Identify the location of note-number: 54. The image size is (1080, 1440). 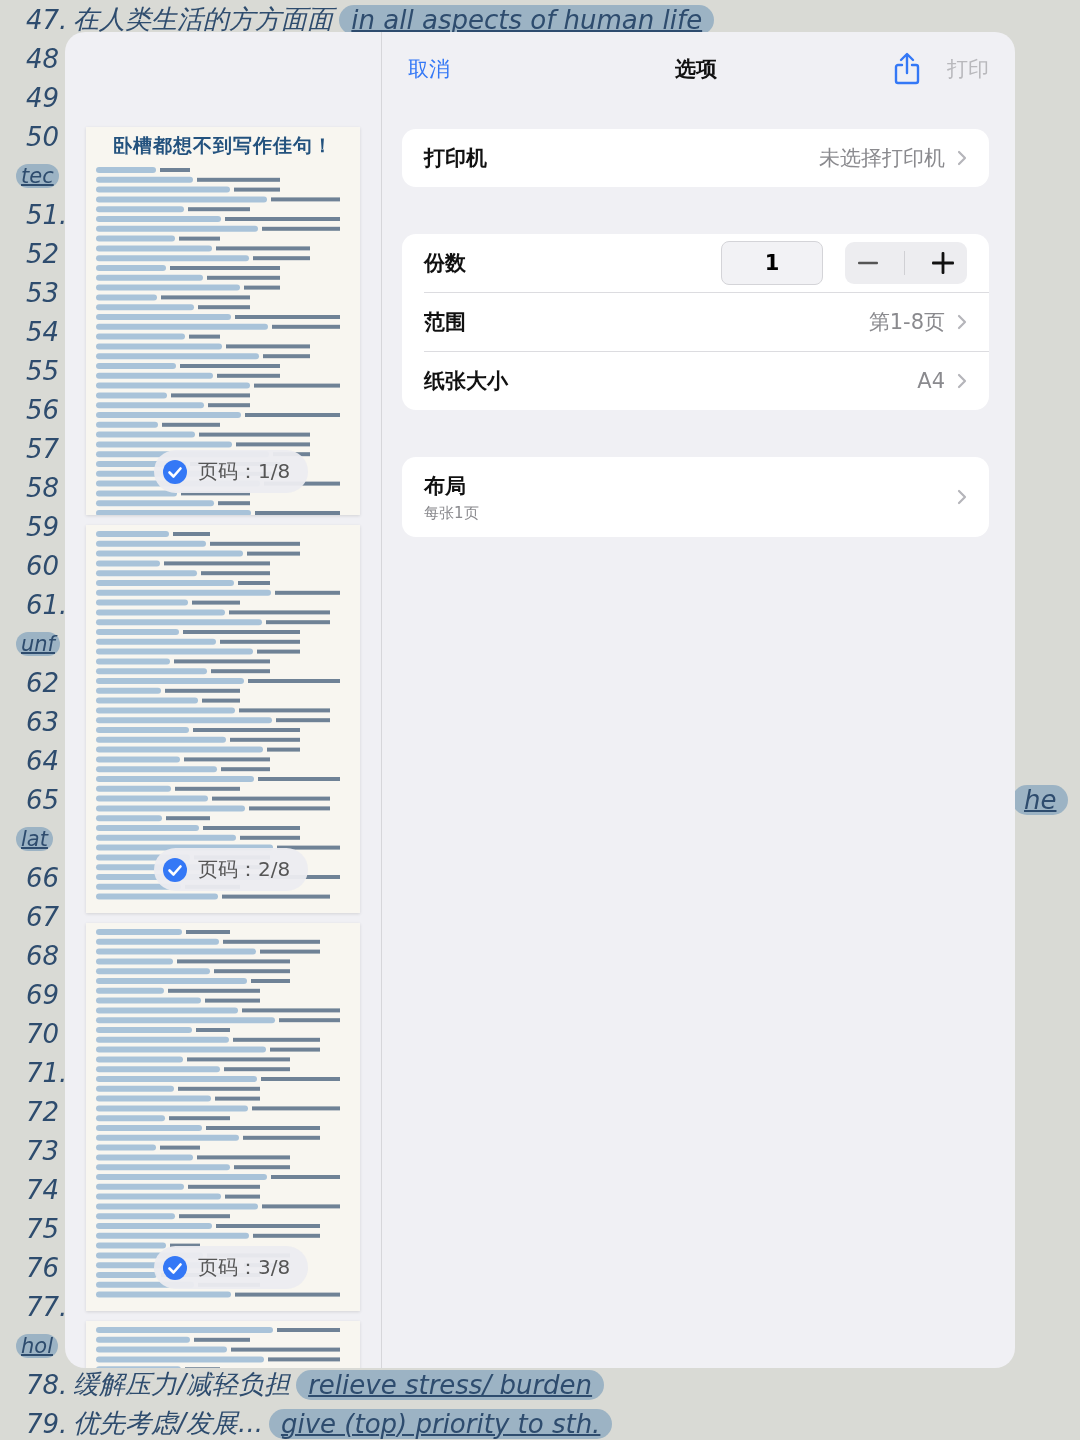
(43, 331).